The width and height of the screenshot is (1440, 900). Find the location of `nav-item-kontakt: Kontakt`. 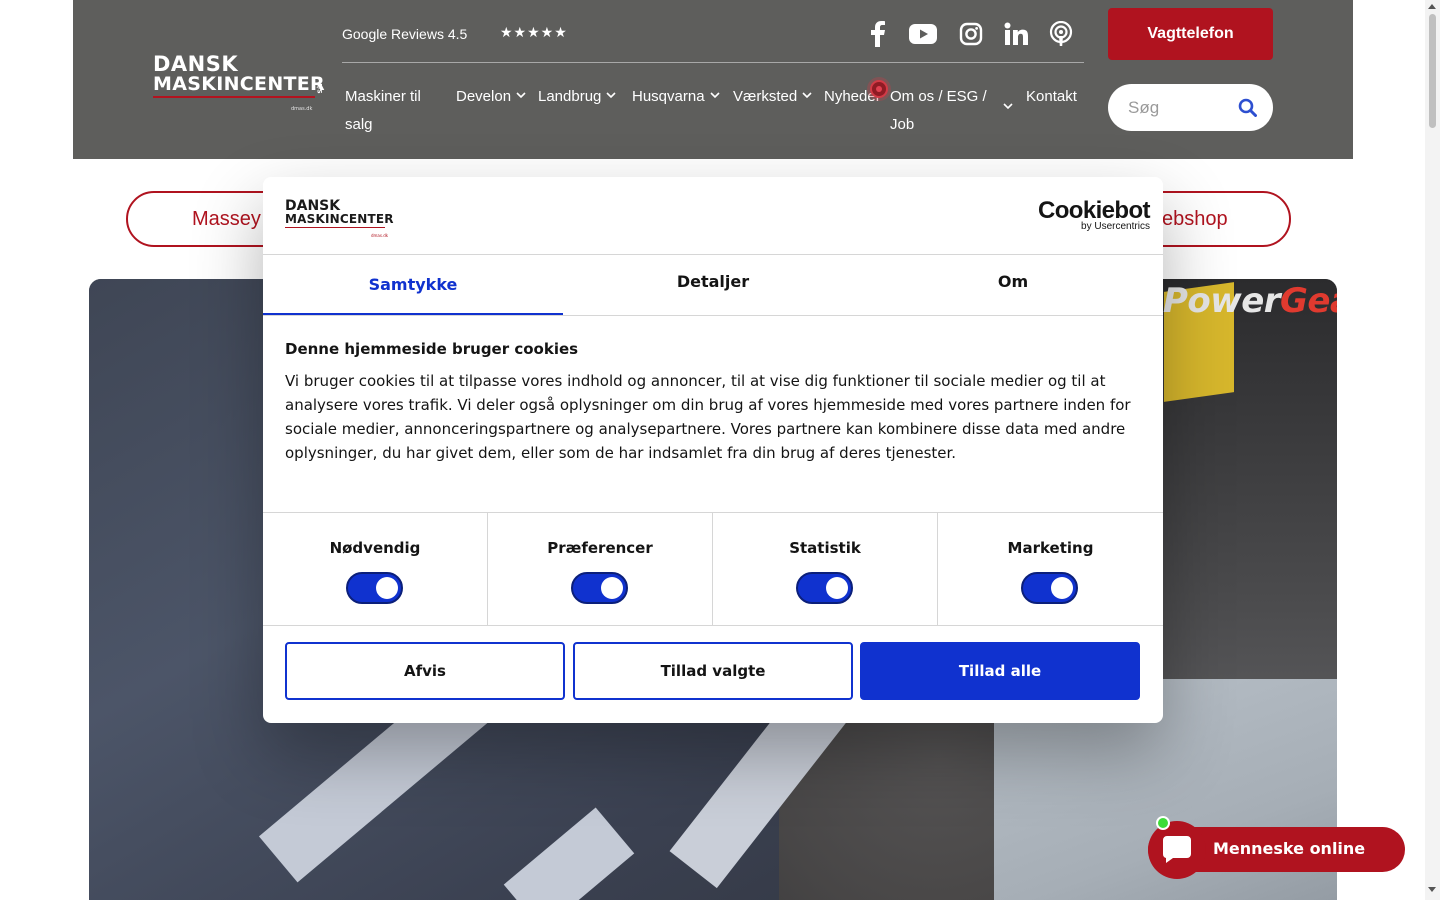

nav-item-kontakt: Kontakt is located at coordinates (1051, 97).